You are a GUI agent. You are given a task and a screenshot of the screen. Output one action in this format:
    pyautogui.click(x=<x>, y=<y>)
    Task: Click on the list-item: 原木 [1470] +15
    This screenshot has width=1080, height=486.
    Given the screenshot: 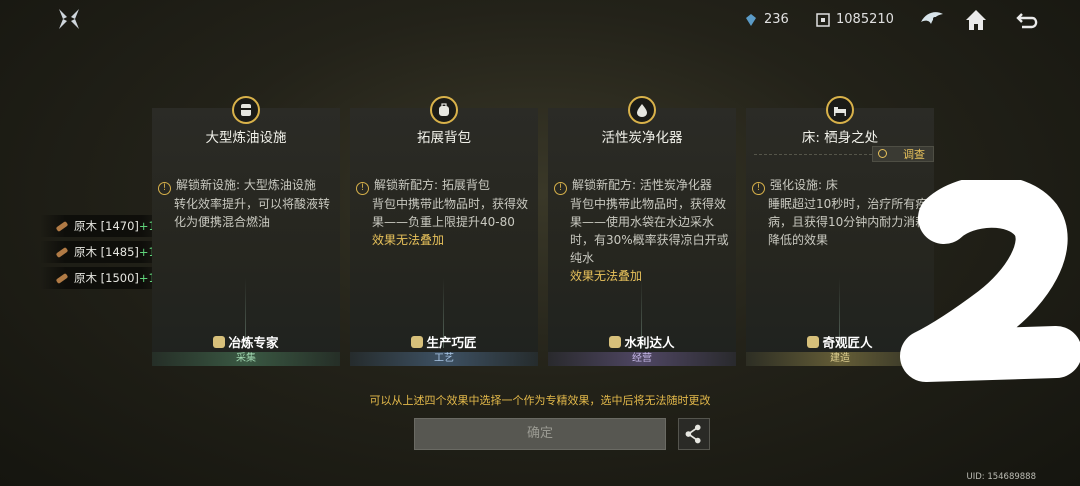 What is the action you would take?
    pyautogui.click(x=104, y=226)
    